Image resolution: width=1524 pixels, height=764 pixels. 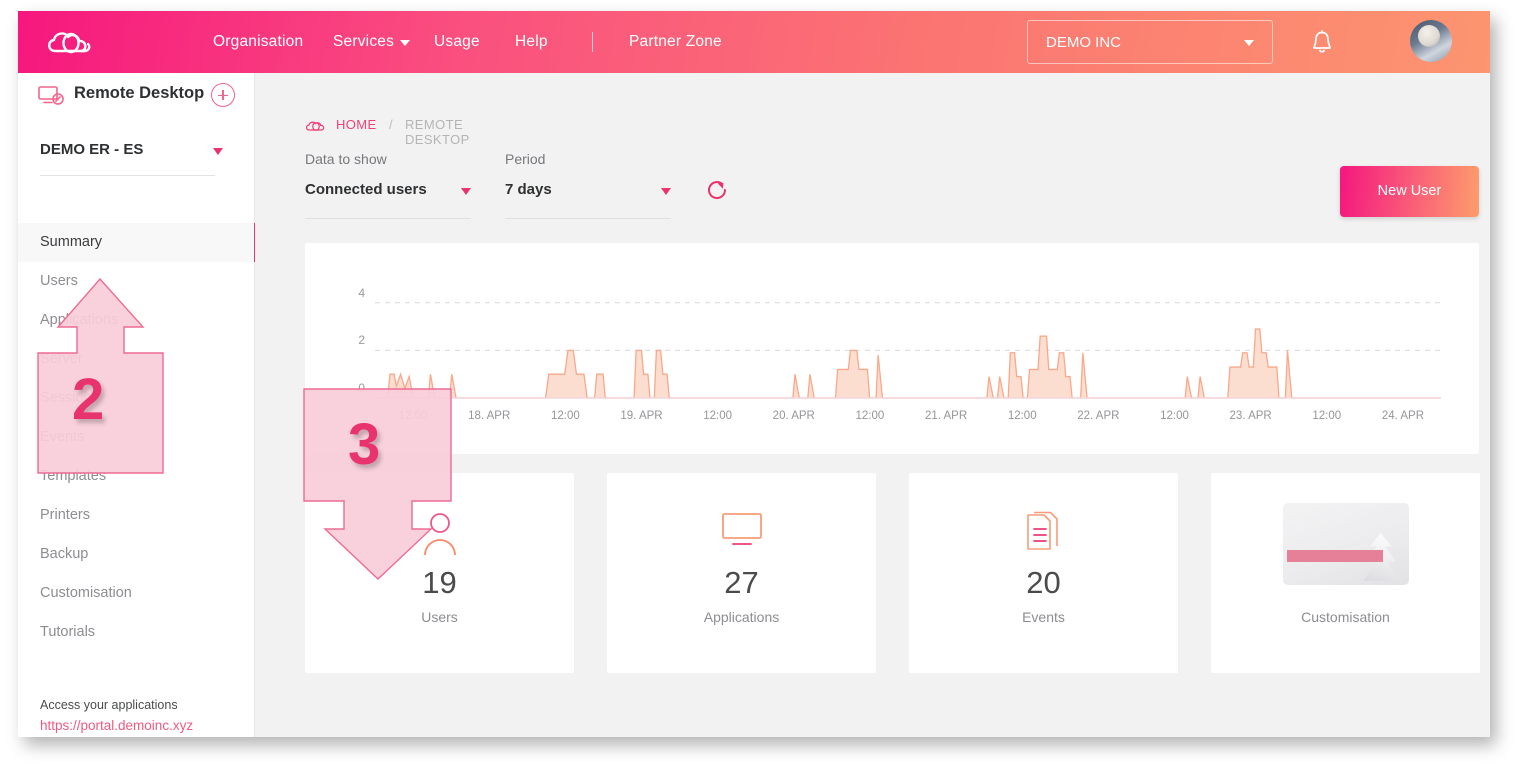 I want to click on chart-area, so click(x=908, y=363).